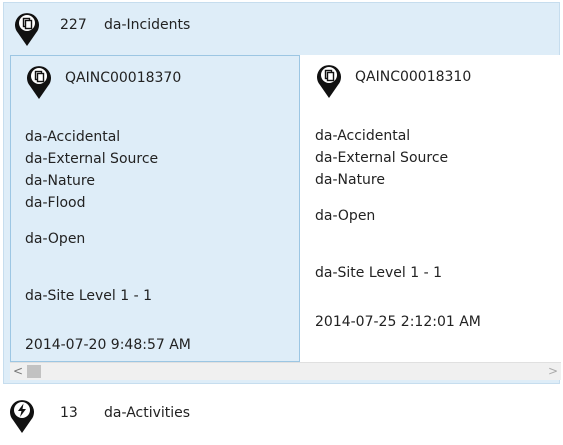  Describe the element at coordinates (398, 322) in the screenshot. I see `incident-date: 2014-07-25 2:12:01 AM` at that location.